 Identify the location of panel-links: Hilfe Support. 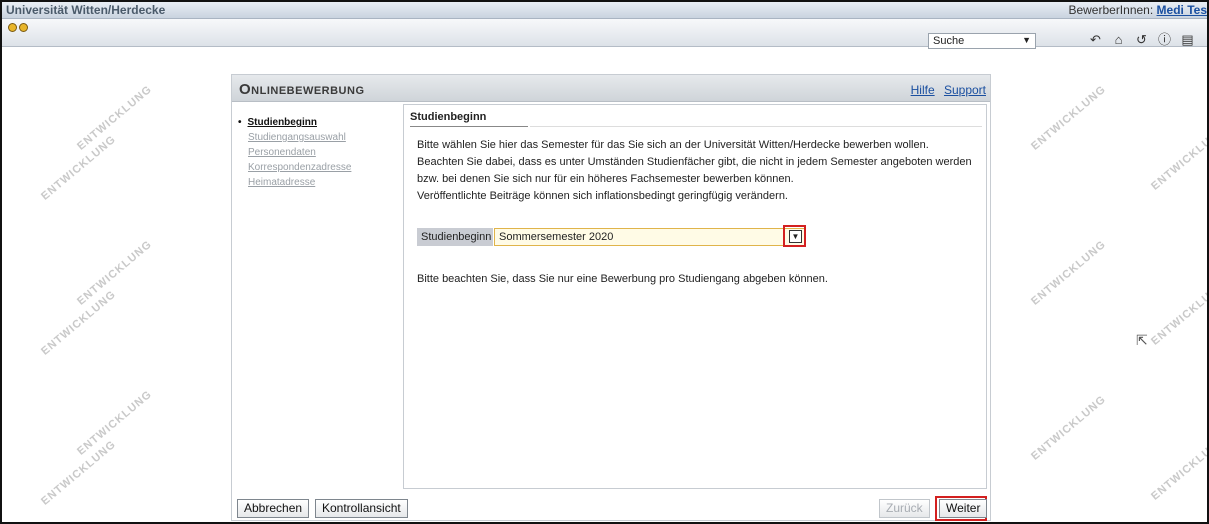
(945, 90).